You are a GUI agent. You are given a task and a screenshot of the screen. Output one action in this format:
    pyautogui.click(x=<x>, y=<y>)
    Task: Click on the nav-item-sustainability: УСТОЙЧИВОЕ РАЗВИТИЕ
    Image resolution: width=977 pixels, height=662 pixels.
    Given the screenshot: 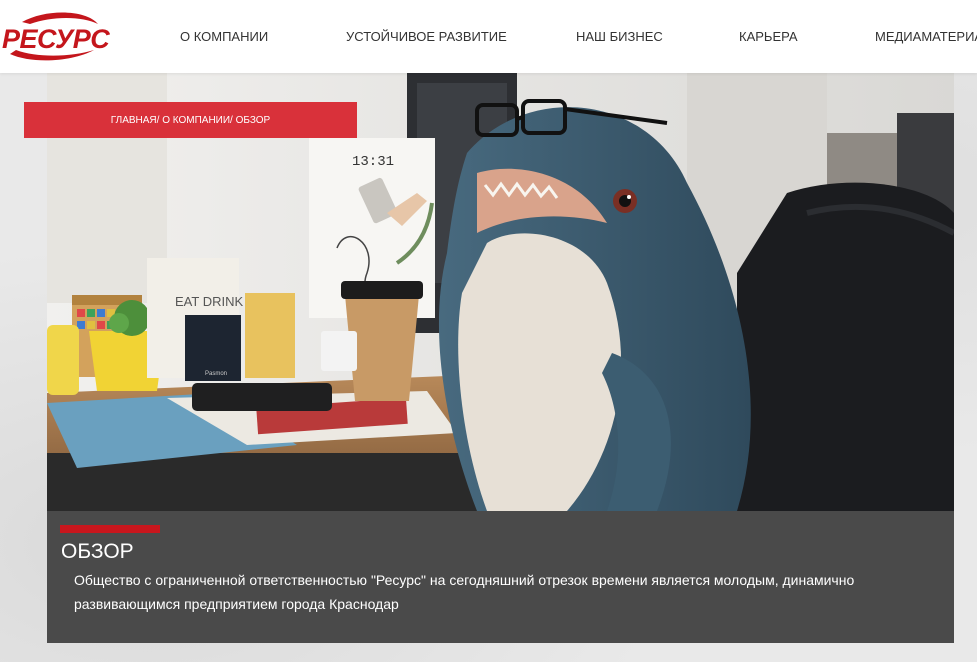 What is the action you would take?
    pyautogui.click(x=426, y=36)
    